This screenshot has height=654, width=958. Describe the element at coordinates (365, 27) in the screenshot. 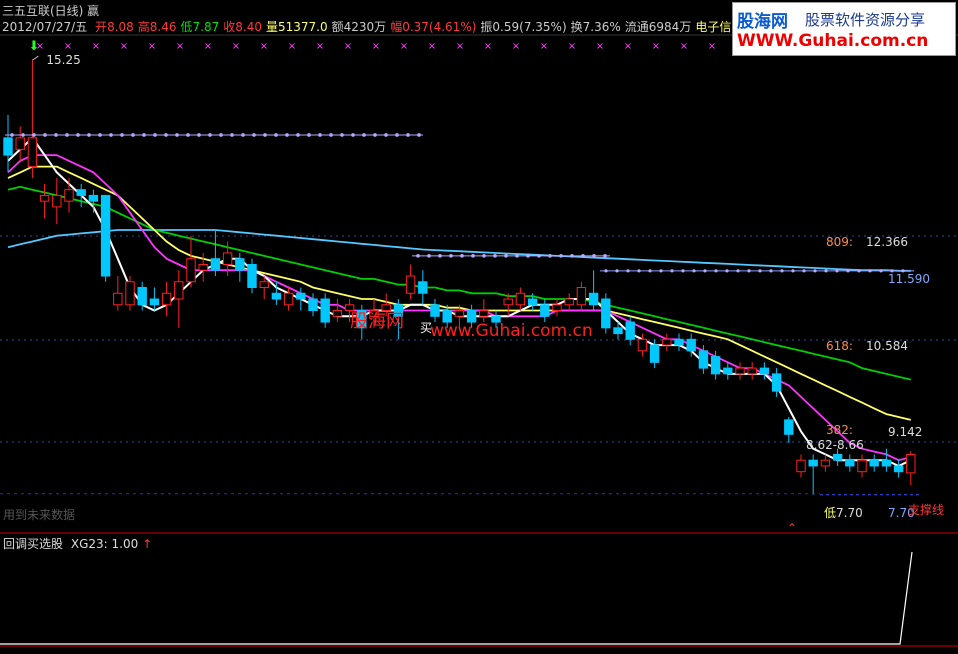

I see `quote-value: 4230万` at that location.